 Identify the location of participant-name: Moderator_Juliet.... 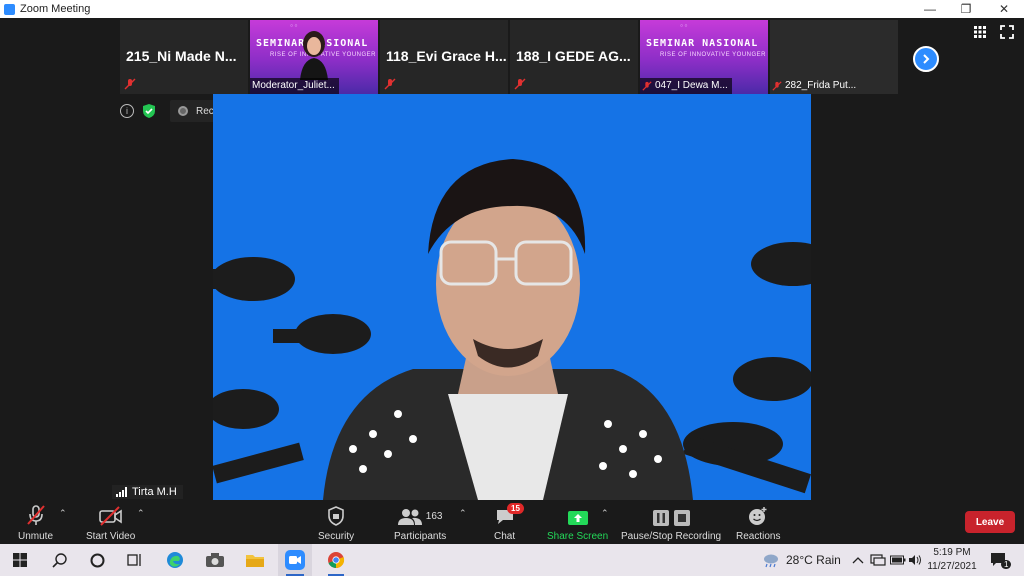
(293, 85).